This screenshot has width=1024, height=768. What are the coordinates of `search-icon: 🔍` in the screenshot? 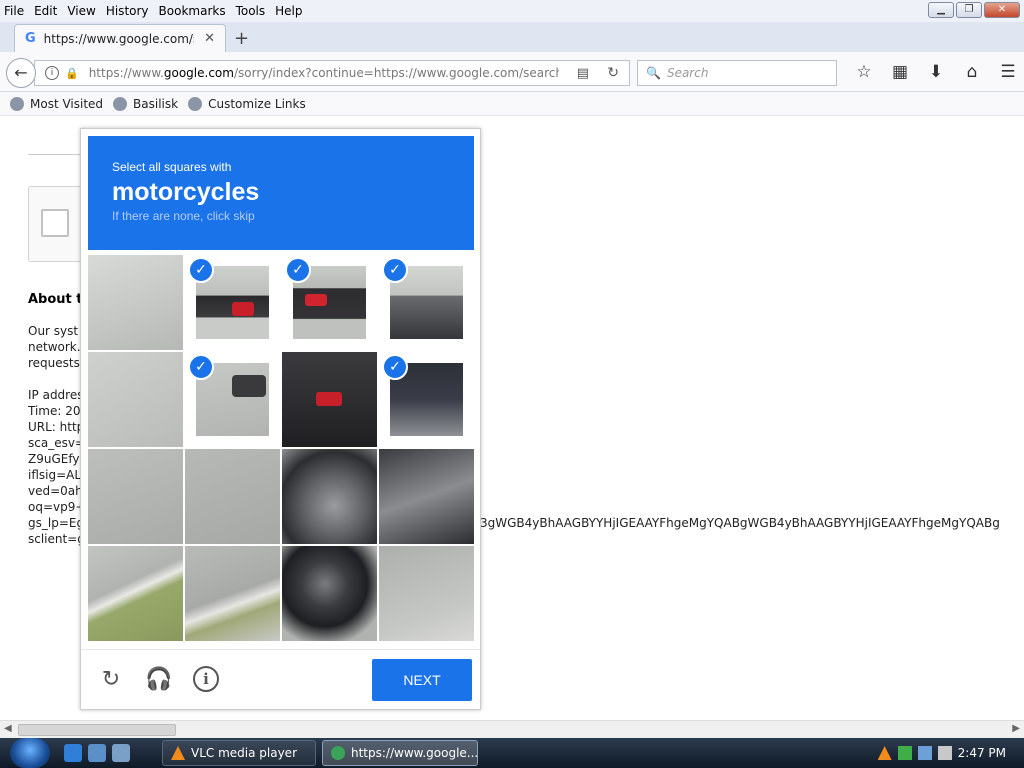 It's located at (653, 73).